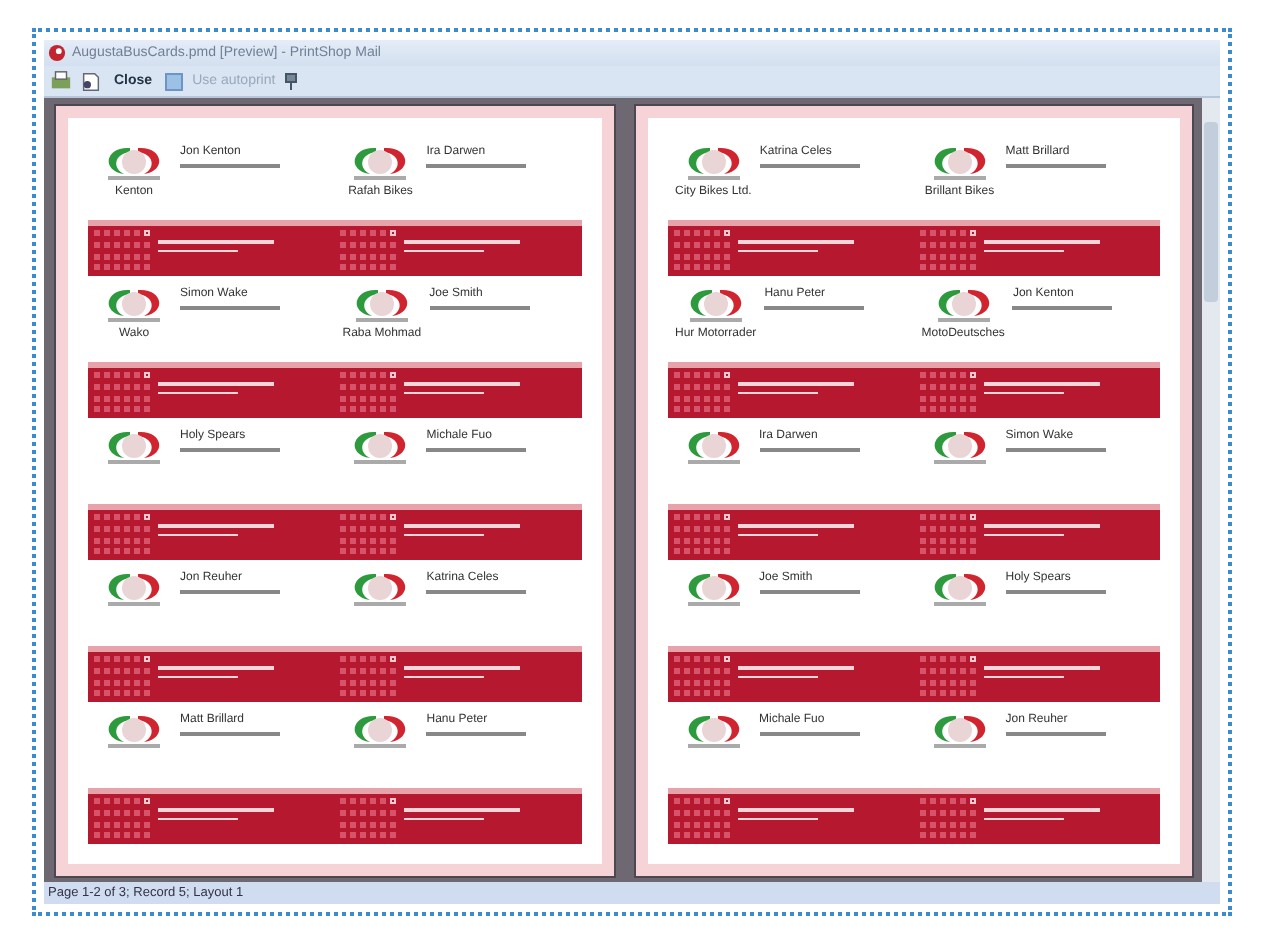 This screenshot has height=948, width=1264. I want to click on scrollbar, so click(1211, 490).